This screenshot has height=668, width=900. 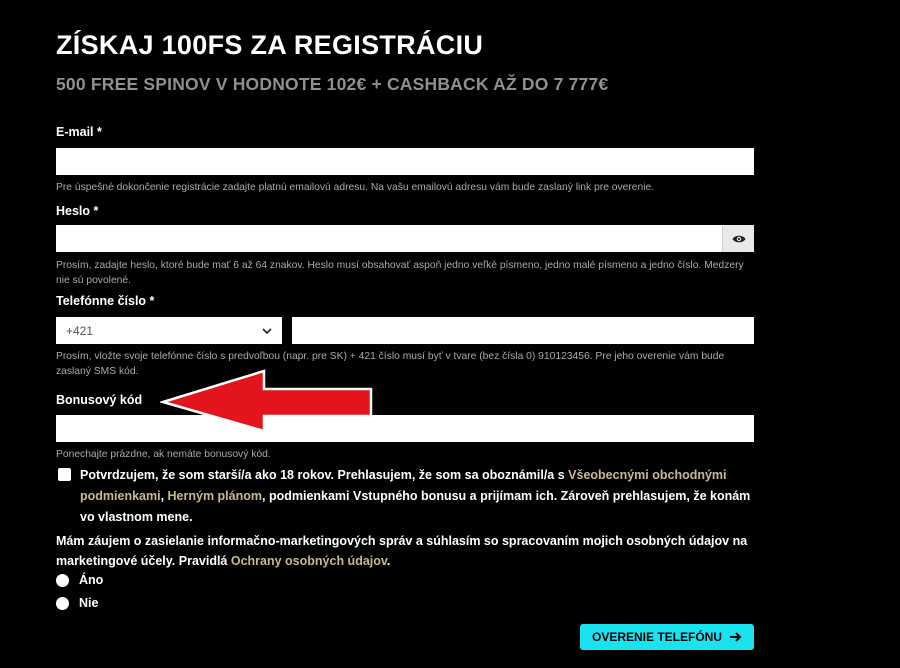 What do you see at coordinates (270, 45) in the screenshot?
I see `page-title: ZÍSKAJ 100FS ZA REGISTRÁCIU` at bounding box center [270, 45].